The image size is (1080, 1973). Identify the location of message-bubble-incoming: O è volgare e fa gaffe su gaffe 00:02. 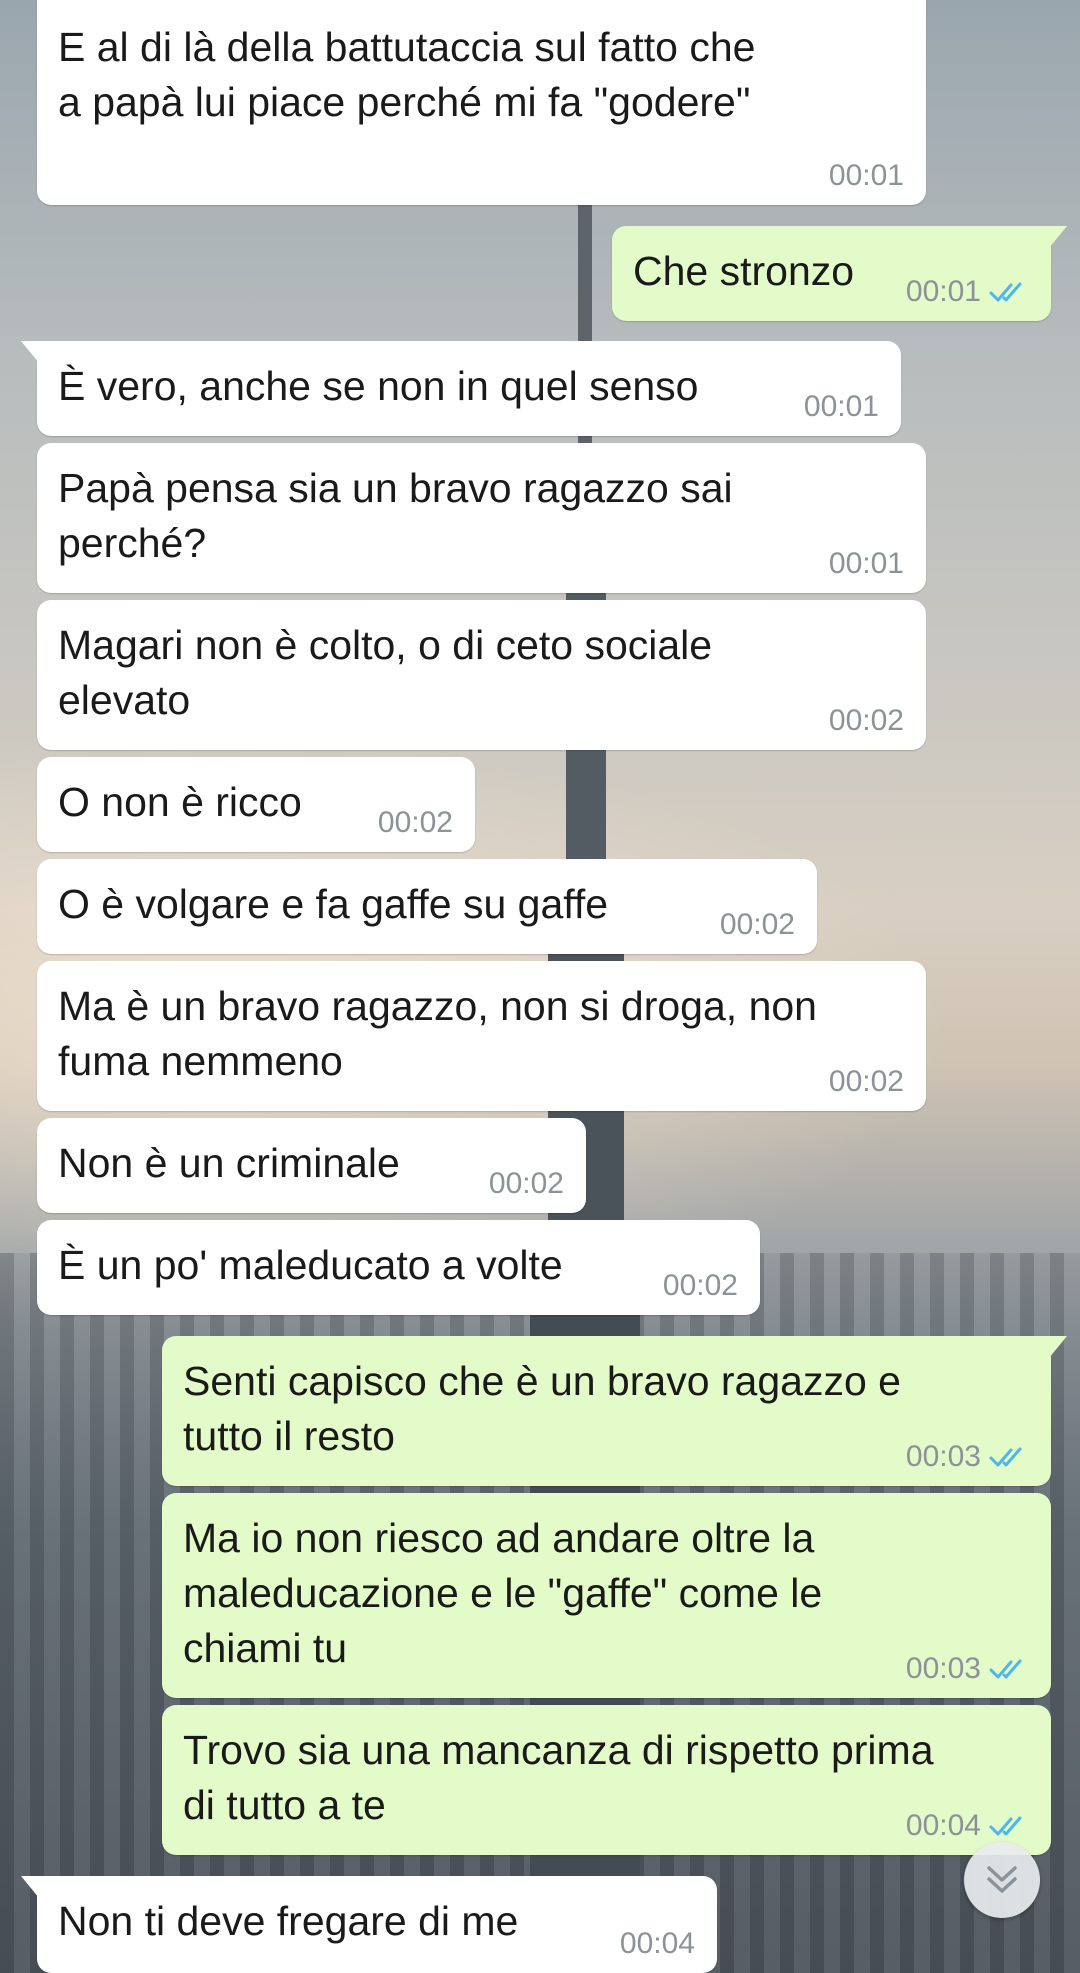
(427, 906).